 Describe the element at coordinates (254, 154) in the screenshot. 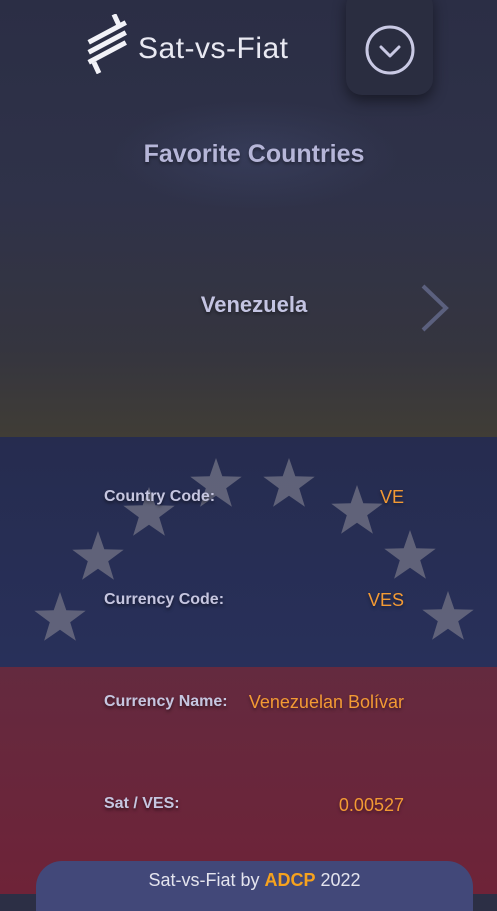

I see `favorites-title: Favorite Countries` at that location.